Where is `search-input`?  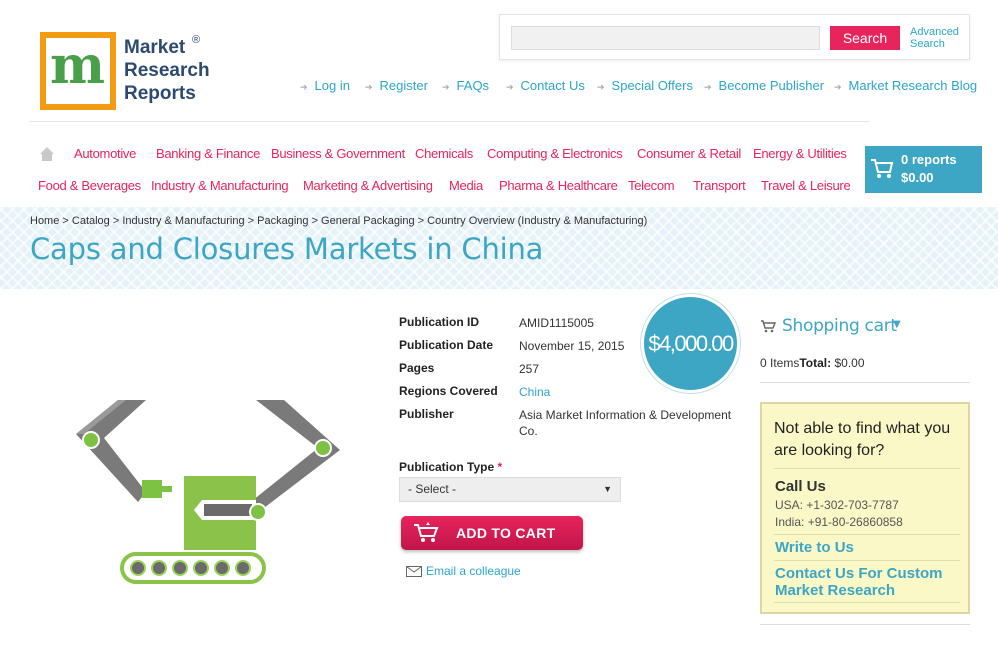
search-input is located at coordinates (665, 38).